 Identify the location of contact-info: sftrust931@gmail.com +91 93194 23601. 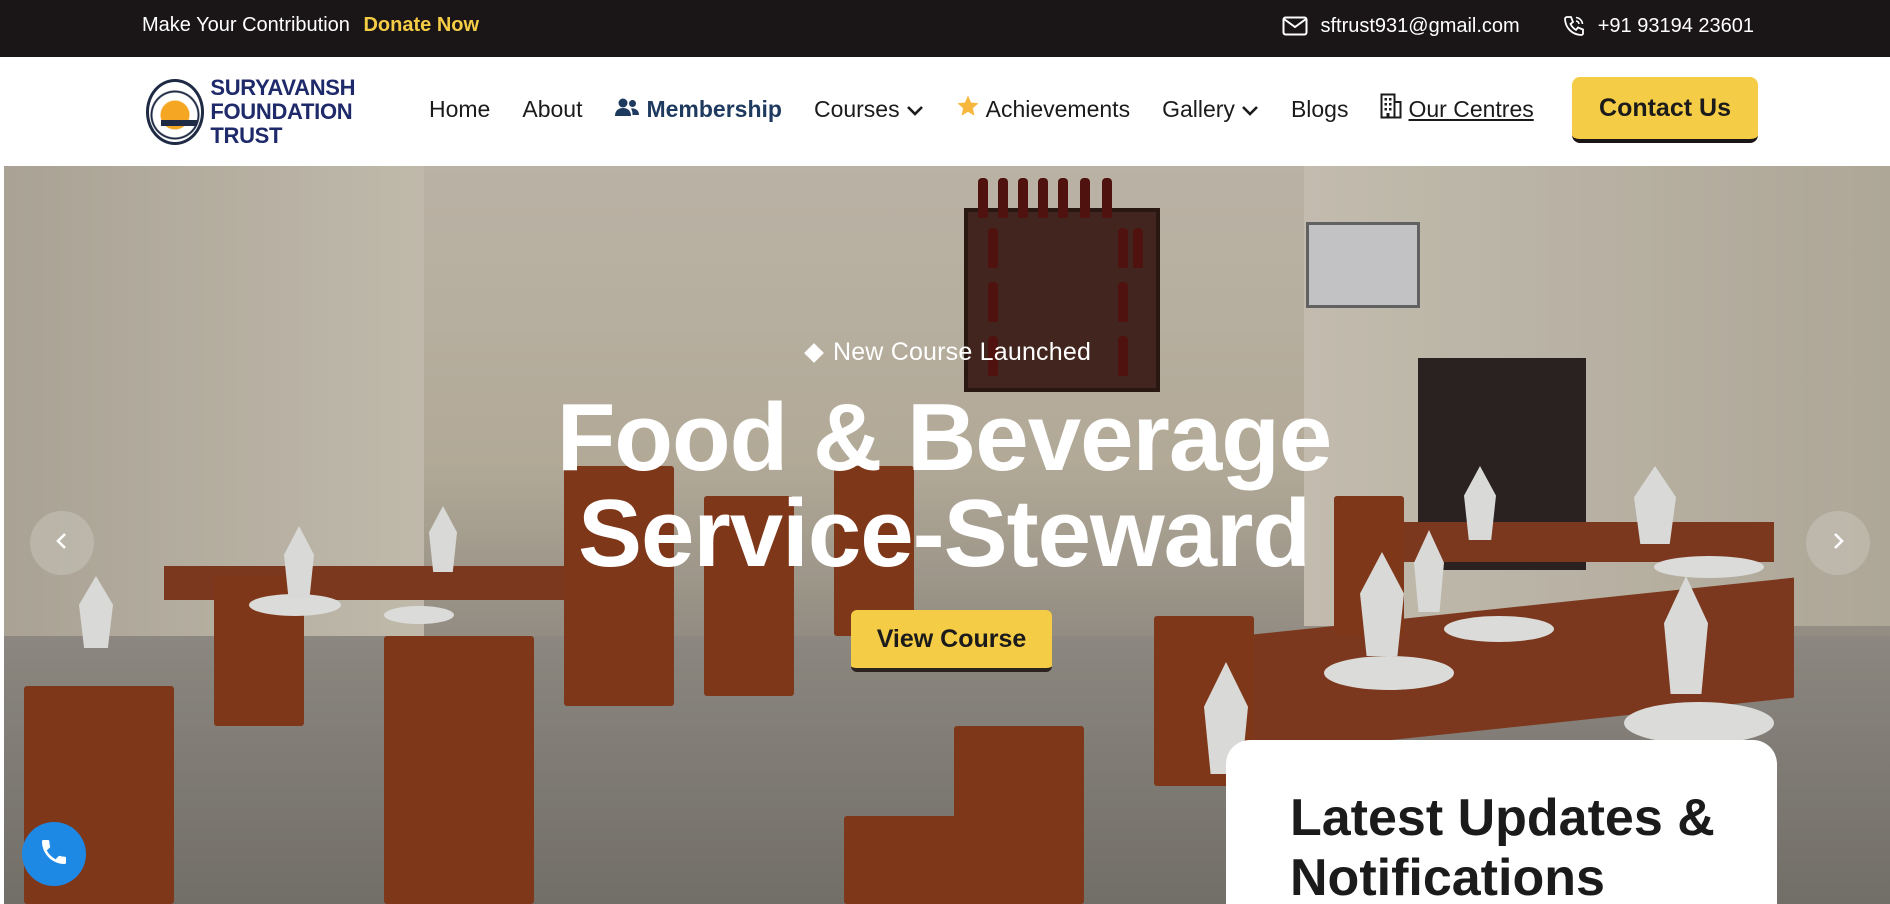
(1518, 26).